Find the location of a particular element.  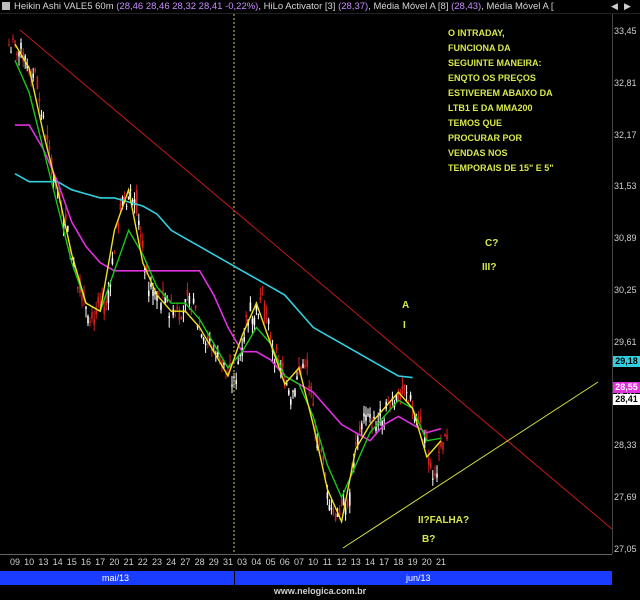

ma8-legend: Média Móvel A [8] is located at coordinates (411, 6).